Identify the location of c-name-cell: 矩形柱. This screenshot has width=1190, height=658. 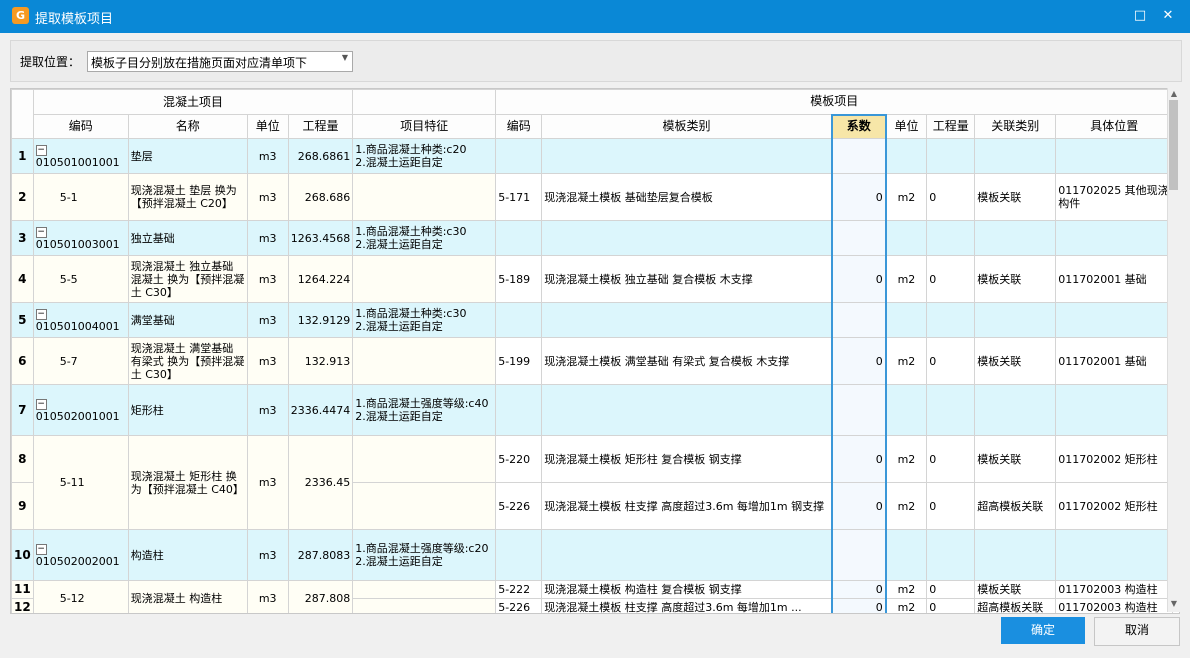
(187, 410).